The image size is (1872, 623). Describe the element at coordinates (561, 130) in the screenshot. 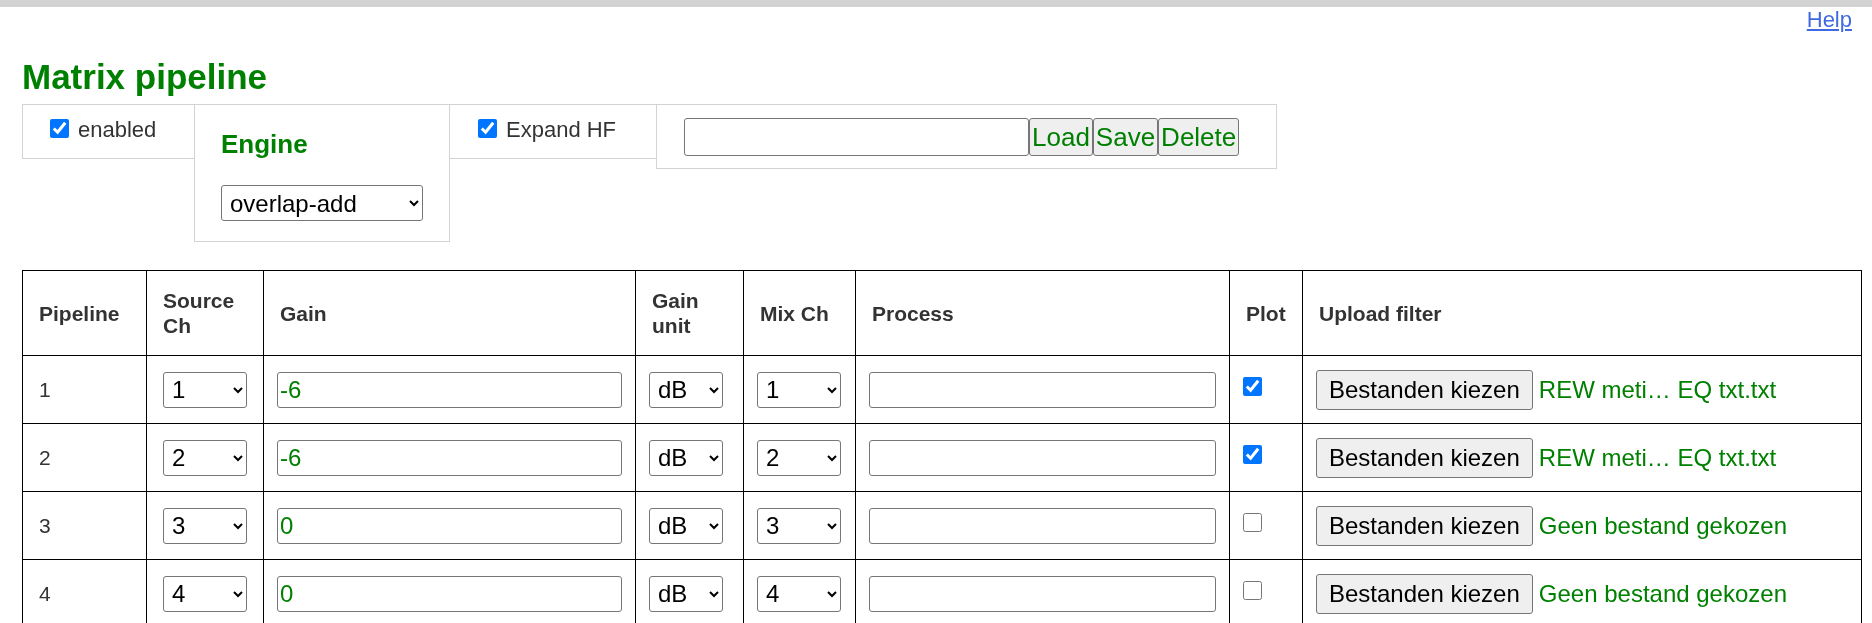

I see `expand-hf-label: Expand HF` at that location.